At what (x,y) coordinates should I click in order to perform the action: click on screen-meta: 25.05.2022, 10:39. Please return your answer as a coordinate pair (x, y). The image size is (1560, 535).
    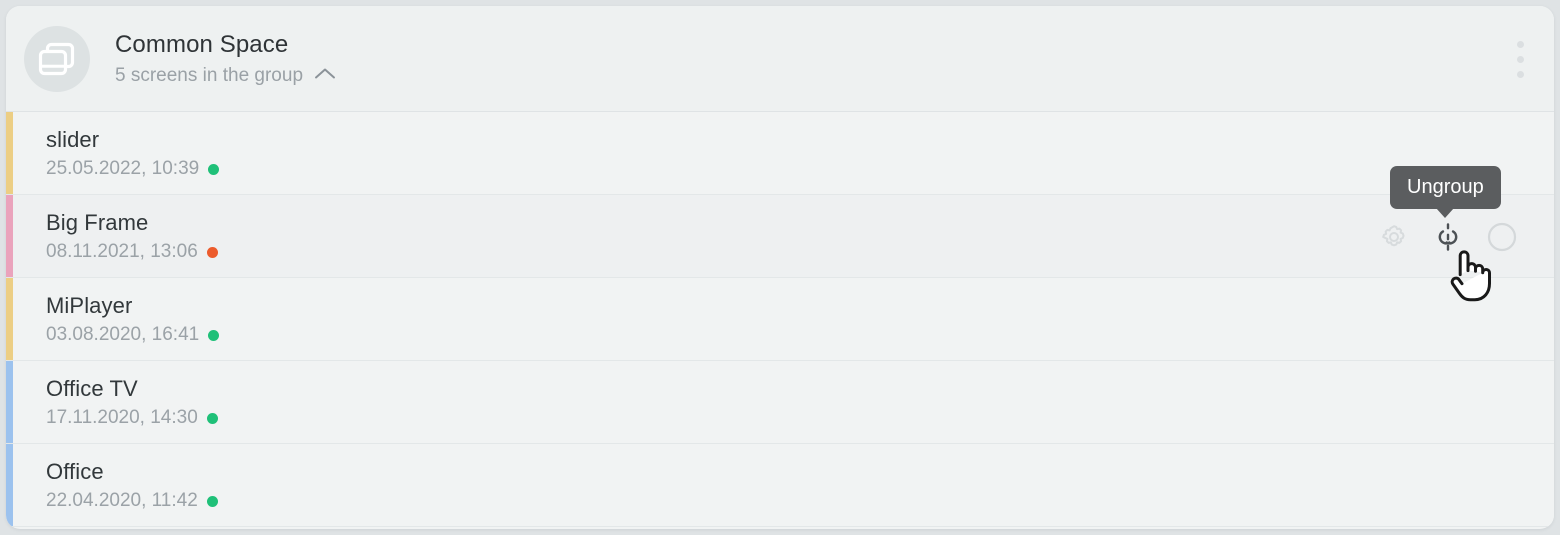
    Looking at the image, I should click on (133, 169).